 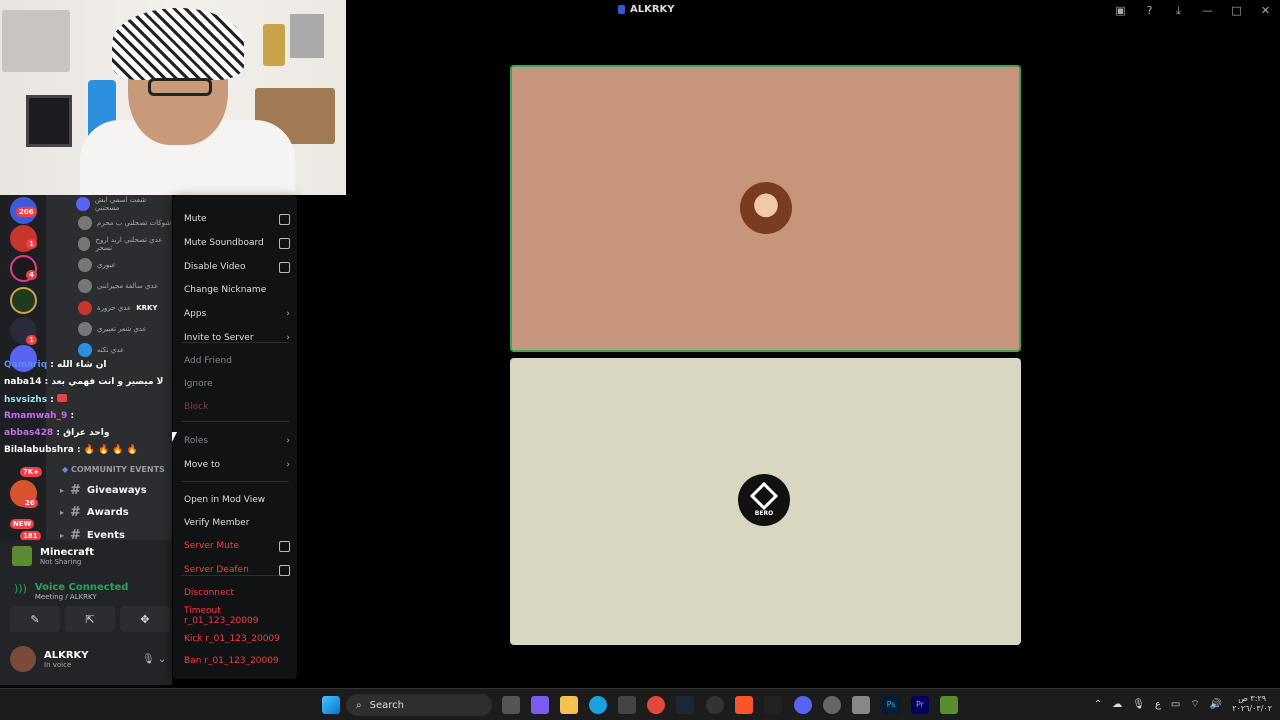 I want to click on voice-member: عدي سالفة مجيرانني, so click(x=118, y=286).